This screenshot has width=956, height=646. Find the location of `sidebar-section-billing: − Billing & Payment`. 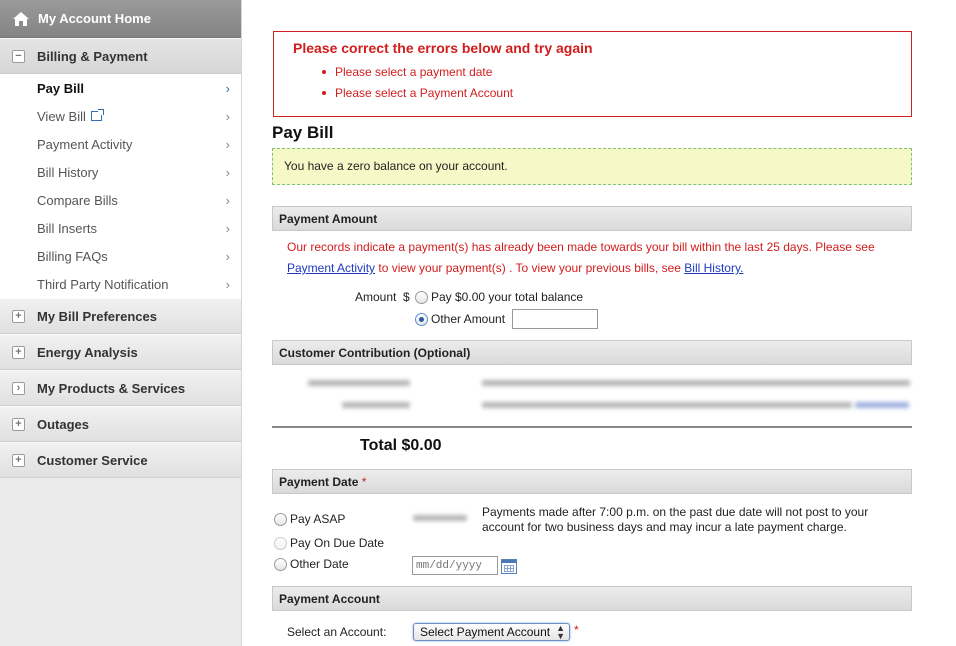

sidebar-section-billing: − Billing & Payment is located at coordinates (120, 56).